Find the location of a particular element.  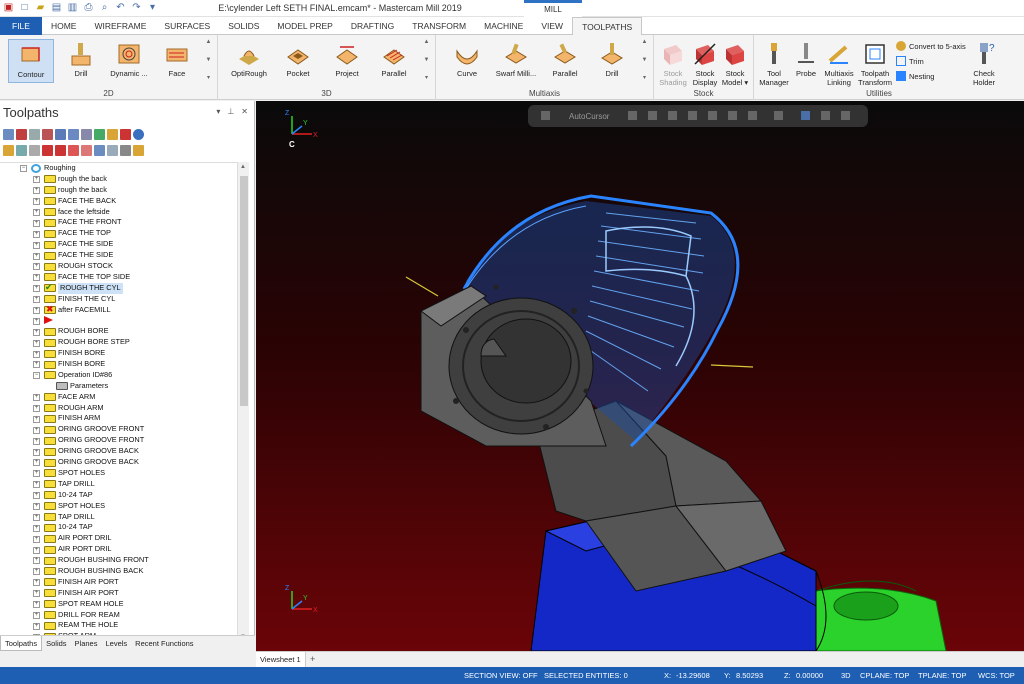

tree-operation-item: + ROUGH BORE STEP is located at coordinates (118, 342).